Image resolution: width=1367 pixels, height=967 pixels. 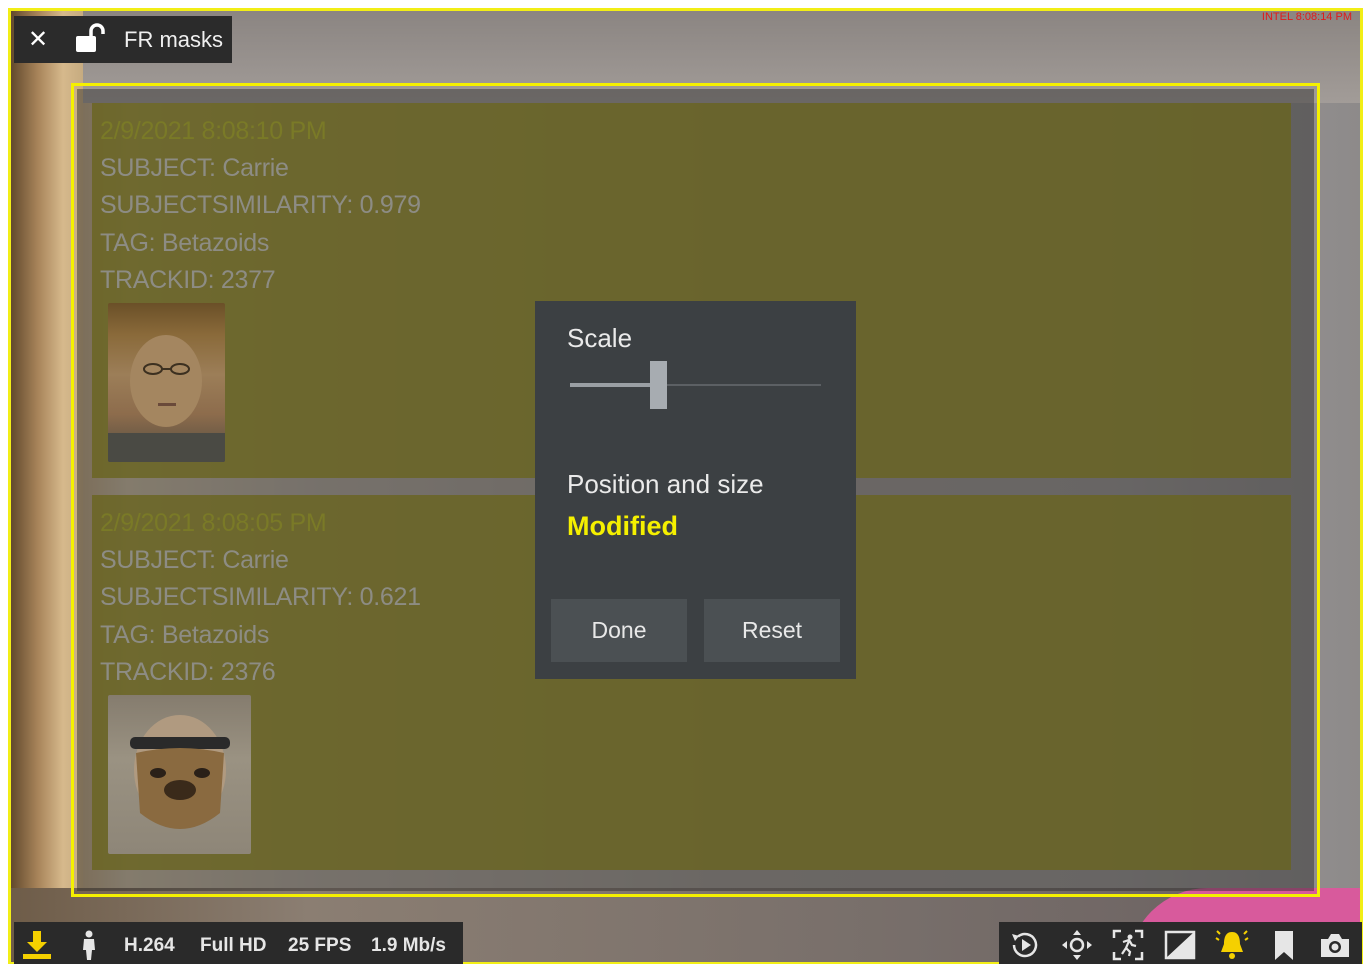 I want to click on overlay-timestamp: INTEL 8:08:14 PM, so click(x=1306, y=17).